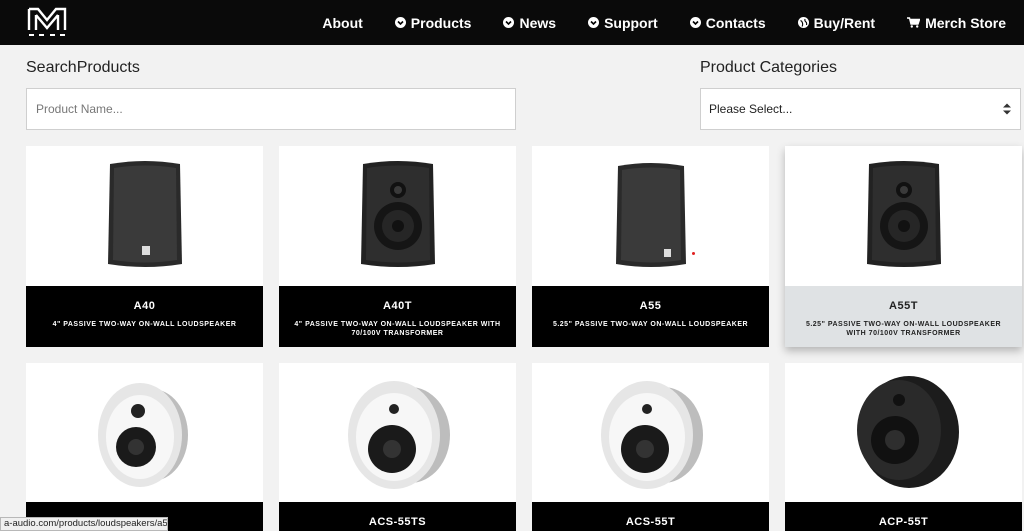 This screenshot has height=531, width=1024. What do you see at coordinates (907, 431) in the screenshot?
I see `pendant-speaker-image` at bounding box center [907, 431].